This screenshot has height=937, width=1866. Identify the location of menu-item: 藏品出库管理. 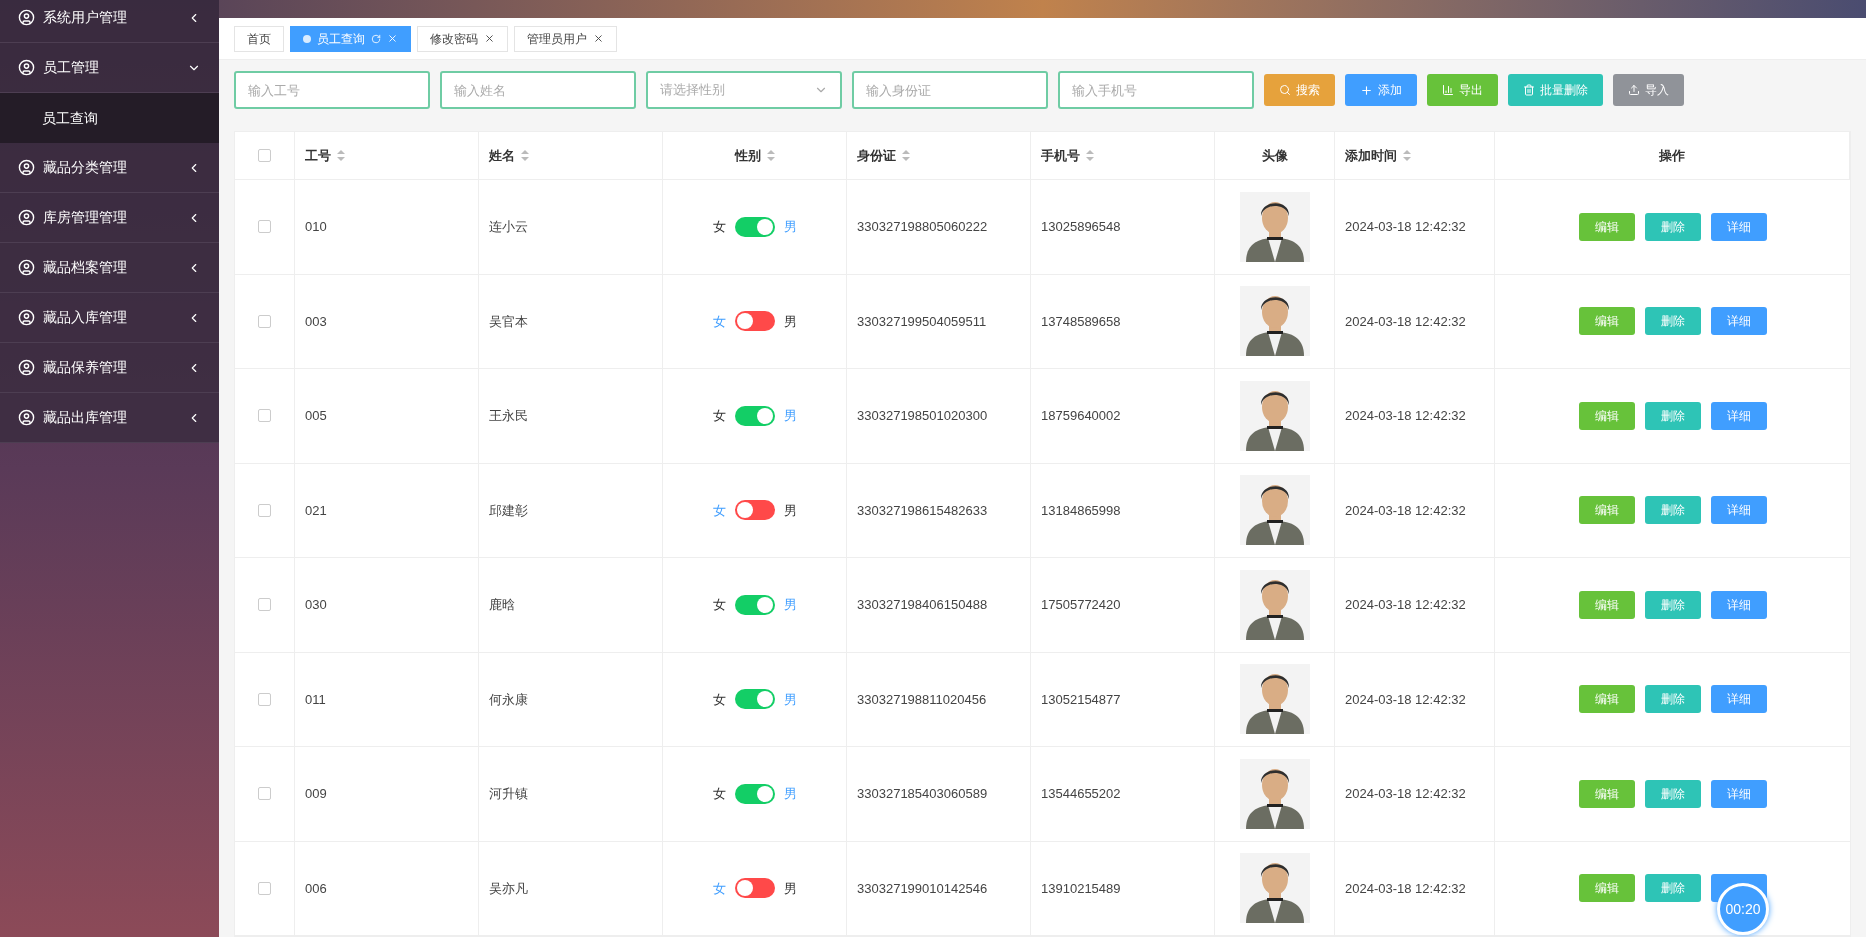
(109, 418).